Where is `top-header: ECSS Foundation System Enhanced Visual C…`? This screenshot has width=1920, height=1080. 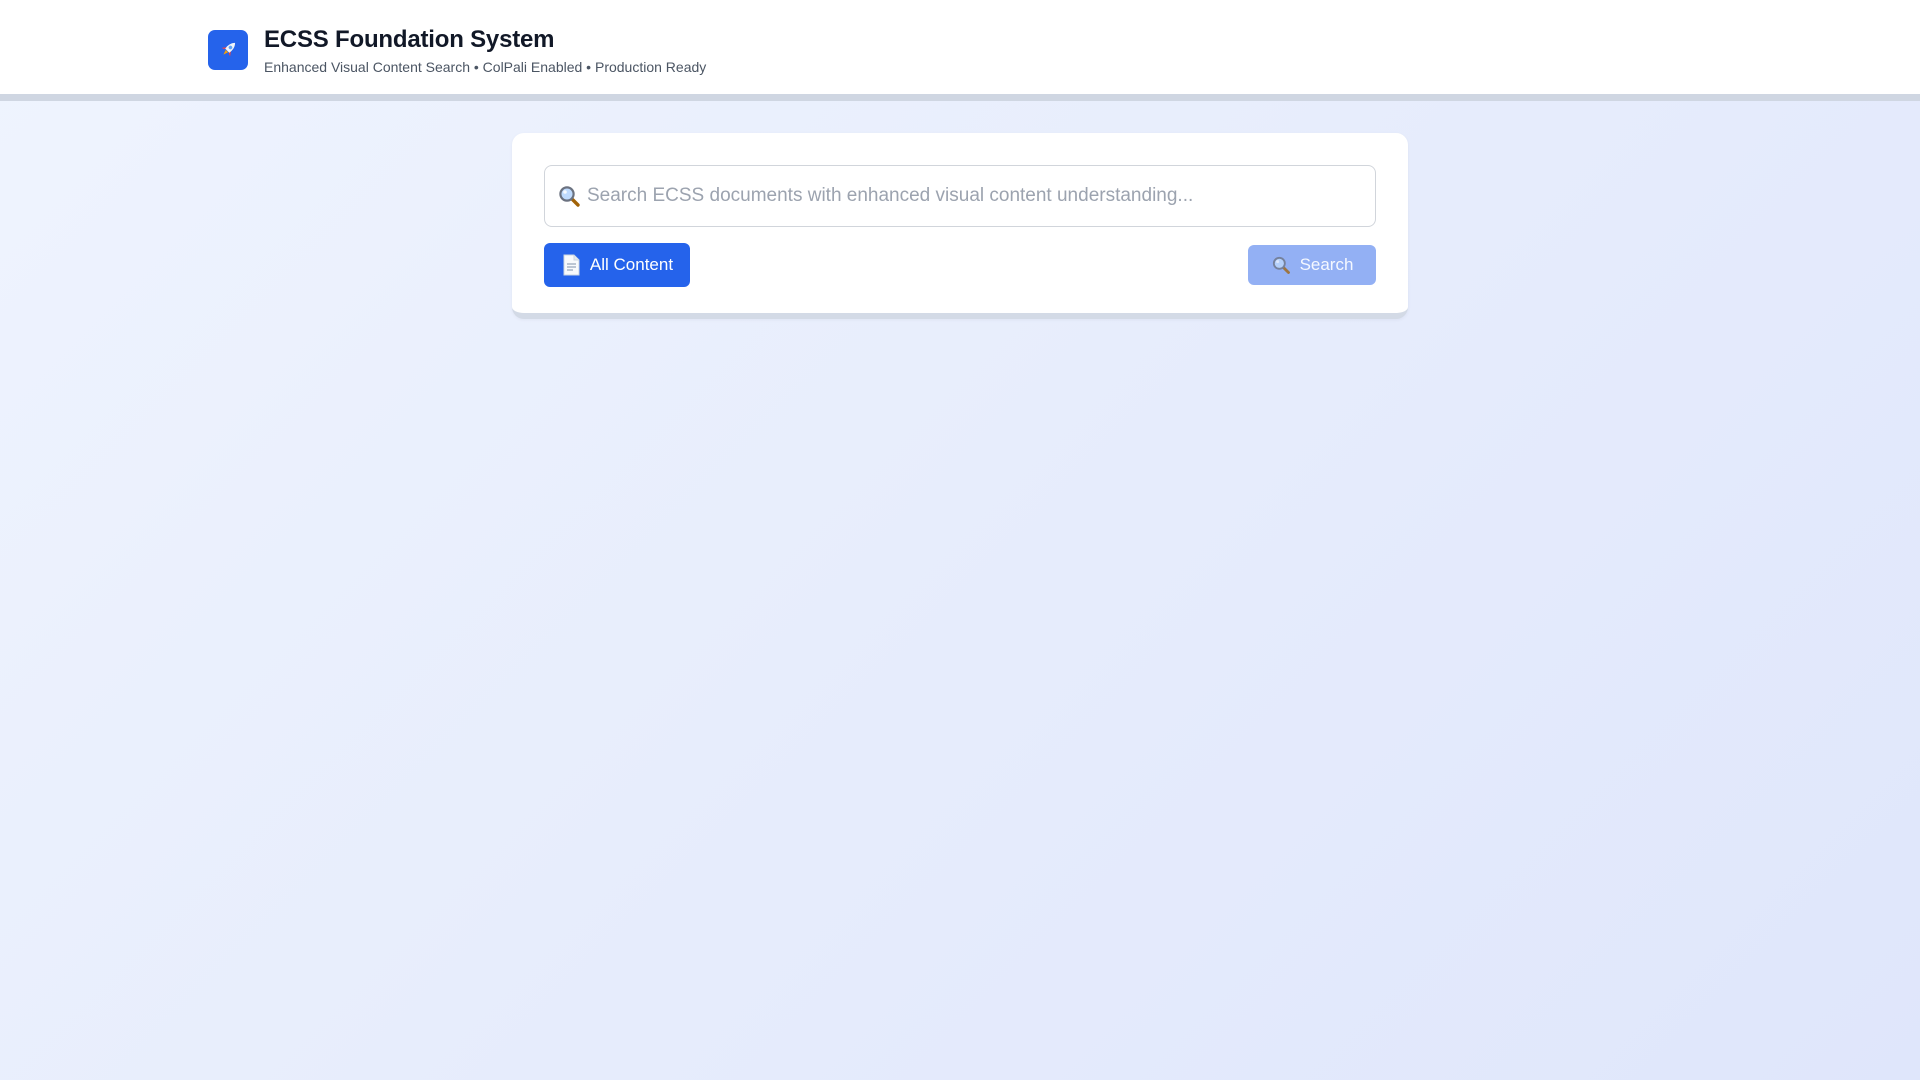 top-header: ECSS Foundation System Enhanced Visual C… is located at coordinates (960, 50).